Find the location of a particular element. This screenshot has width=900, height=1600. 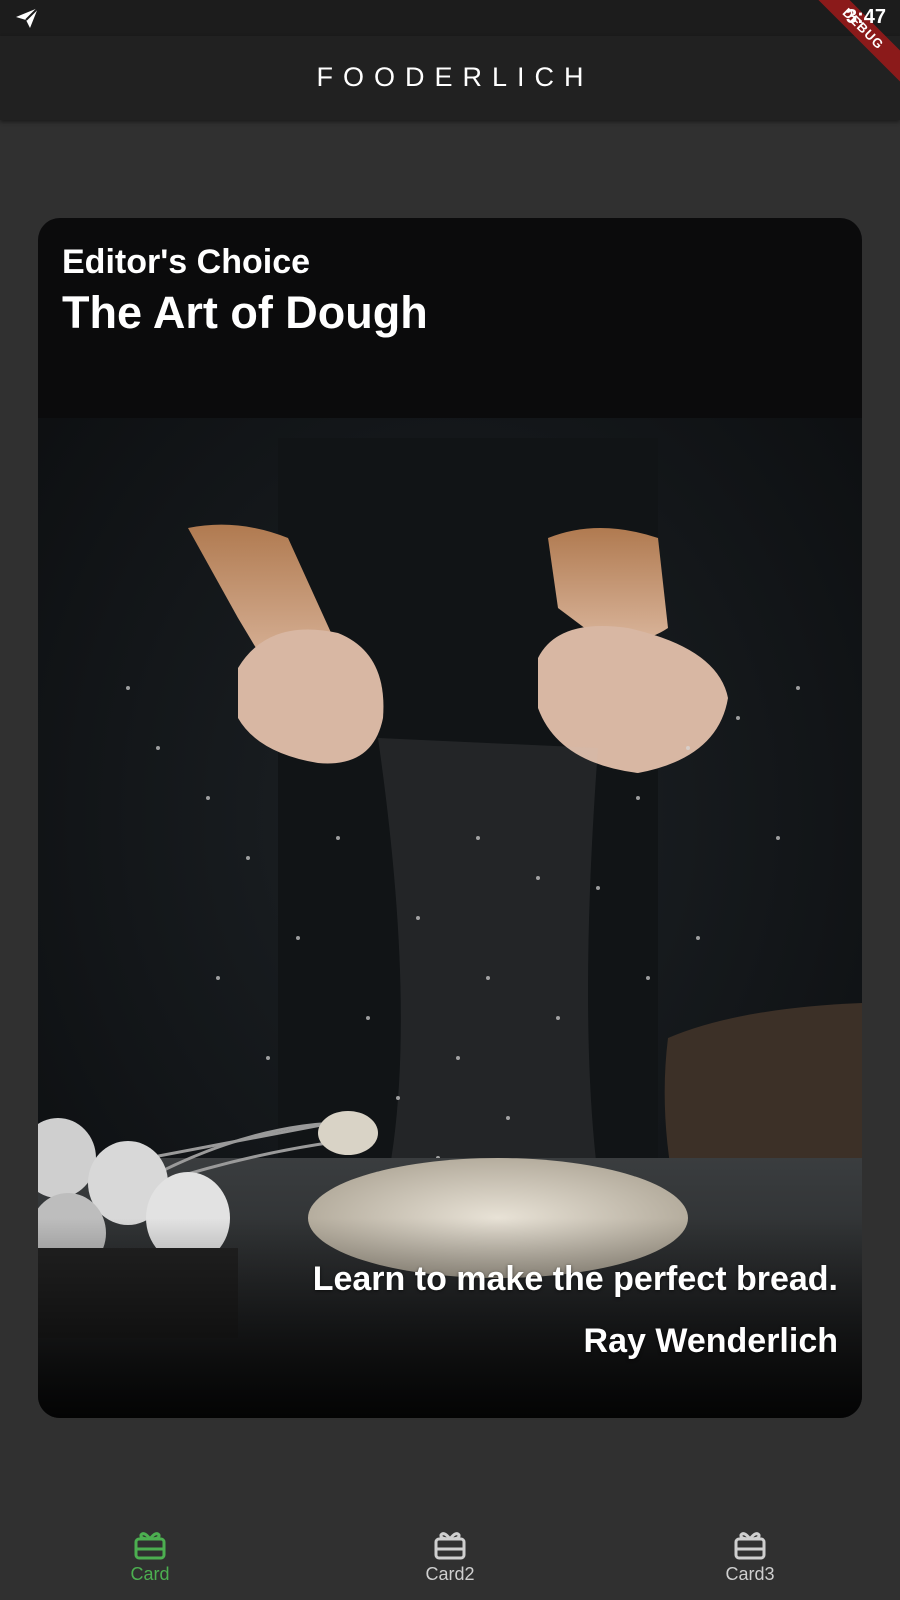

nav-item-card3: Card3 is located at coordinates (750, 1557).